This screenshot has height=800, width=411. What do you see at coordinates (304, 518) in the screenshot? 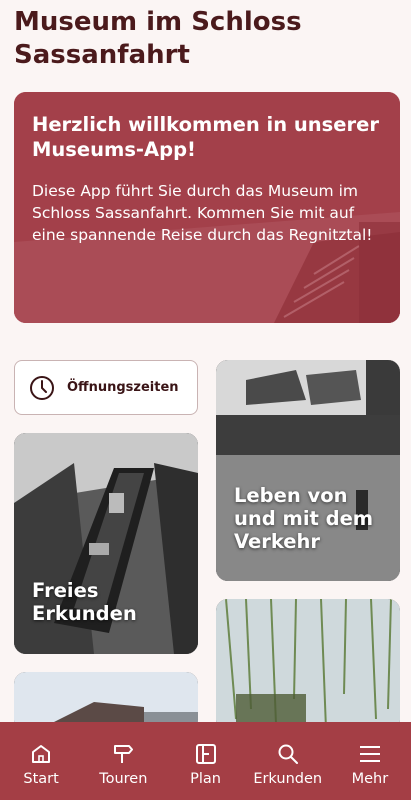
I see `tile-label: Leben von und mit dem Verkehr` at bounding box center [304, 518].